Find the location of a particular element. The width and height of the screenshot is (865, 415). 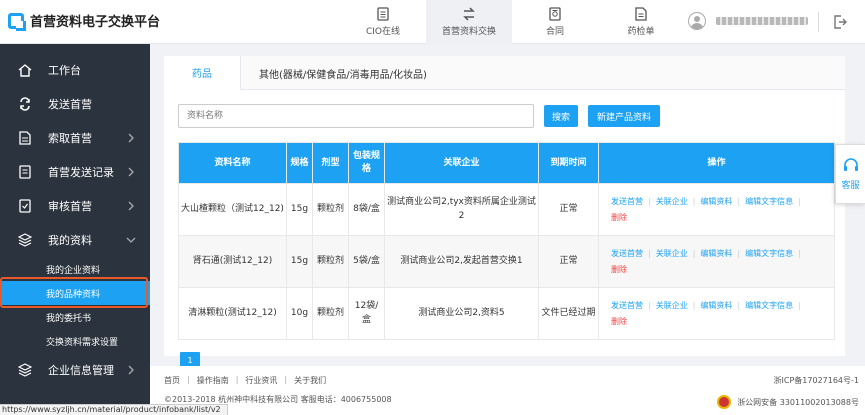

enterprise-icon is located at coordinates (25, 370).